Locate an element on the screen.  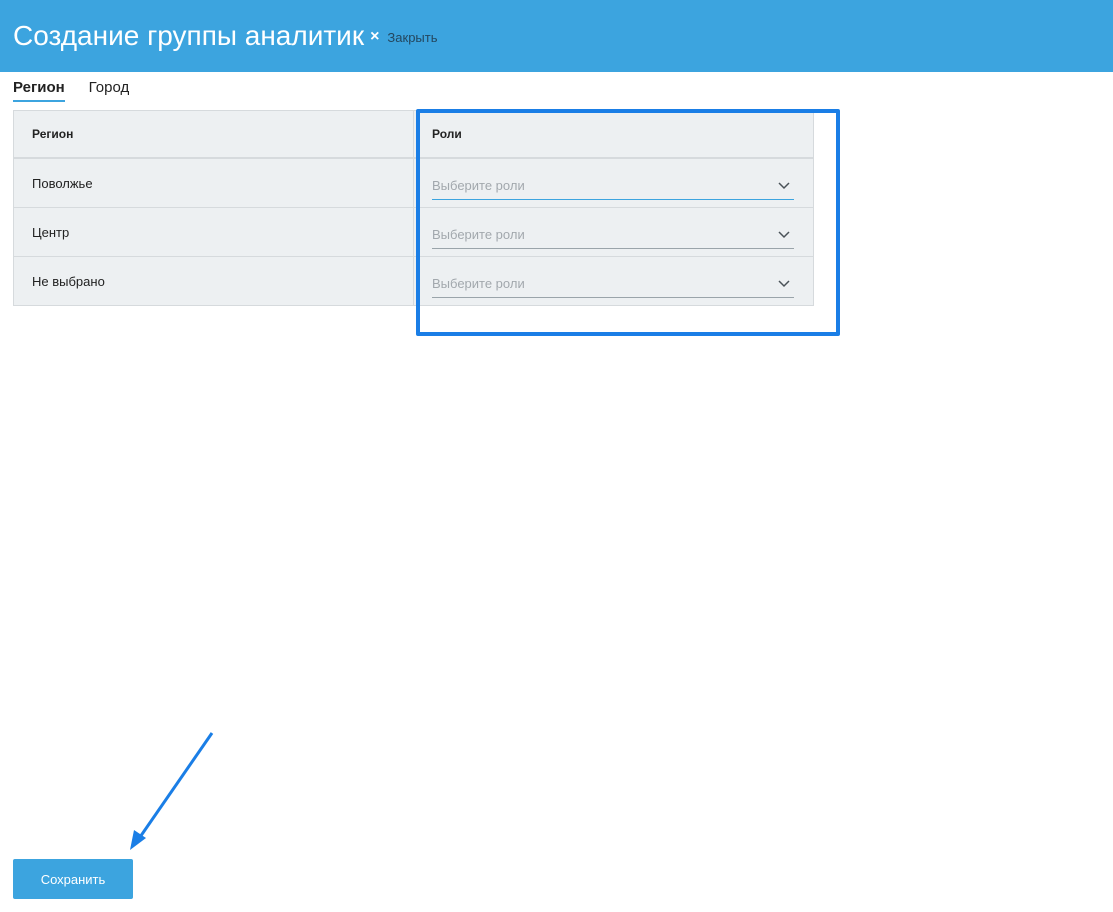
column-header-region: Регион is located at coordinates (214, 134).